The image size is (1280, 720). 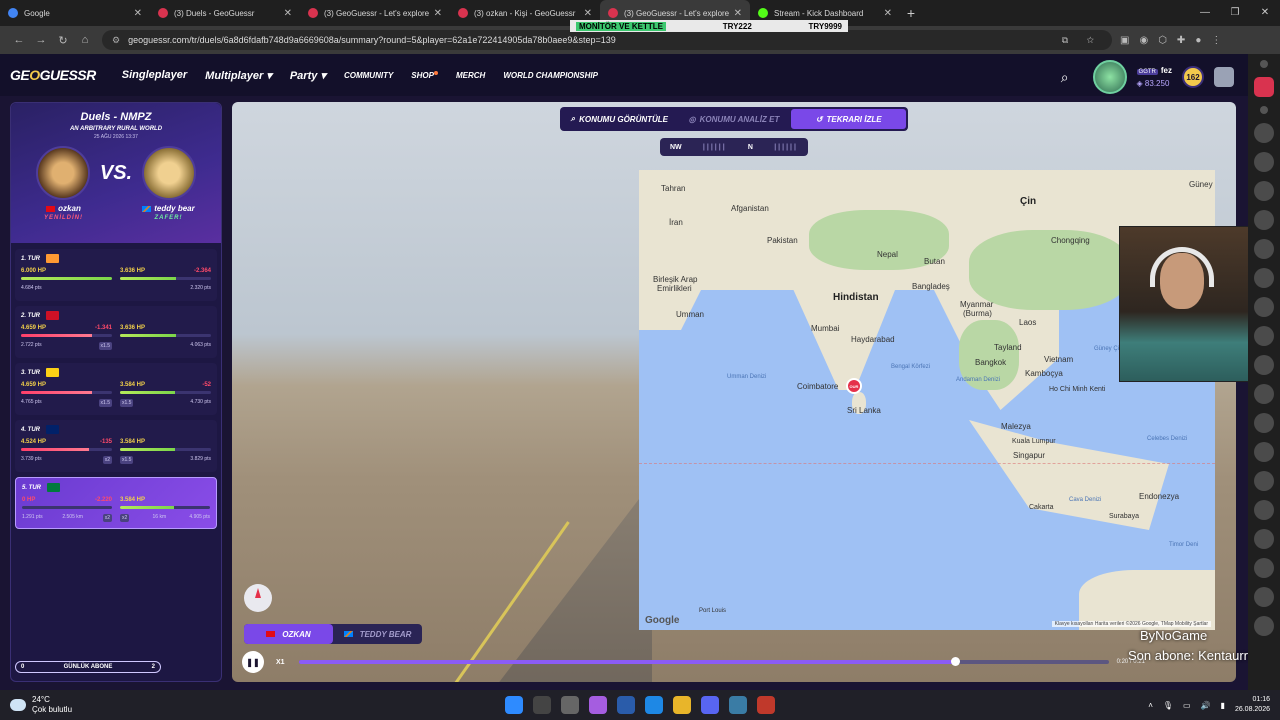 I want to click on pause-button: ❚❚, so click(x=253, y=662).